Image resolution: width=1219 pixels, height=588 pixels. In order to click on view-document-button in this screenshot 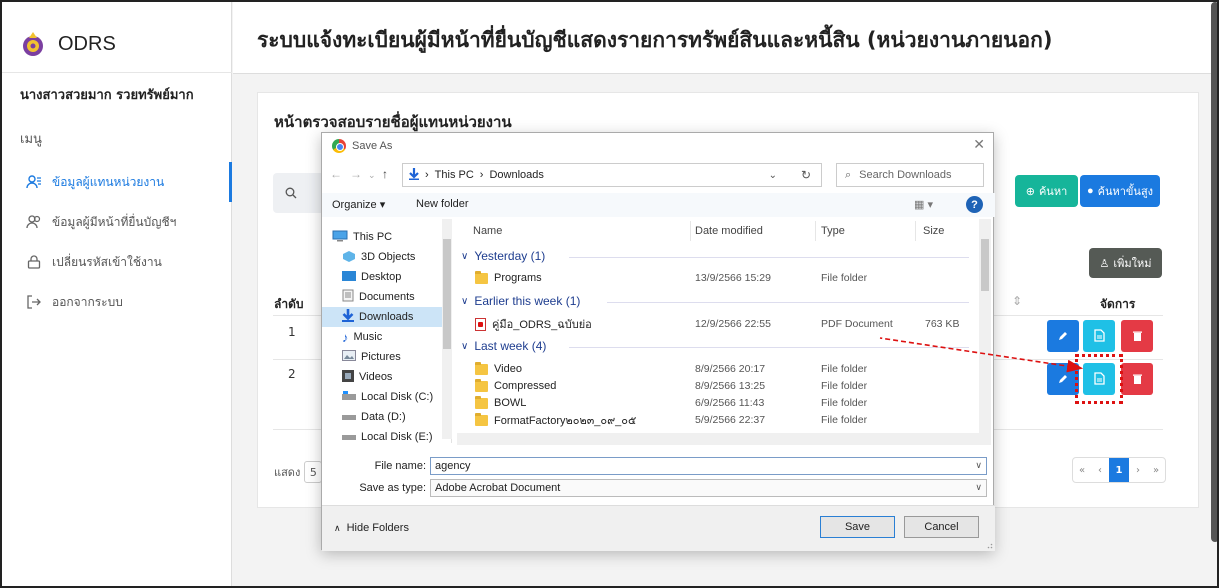, I will do `click(1099, 336)`.